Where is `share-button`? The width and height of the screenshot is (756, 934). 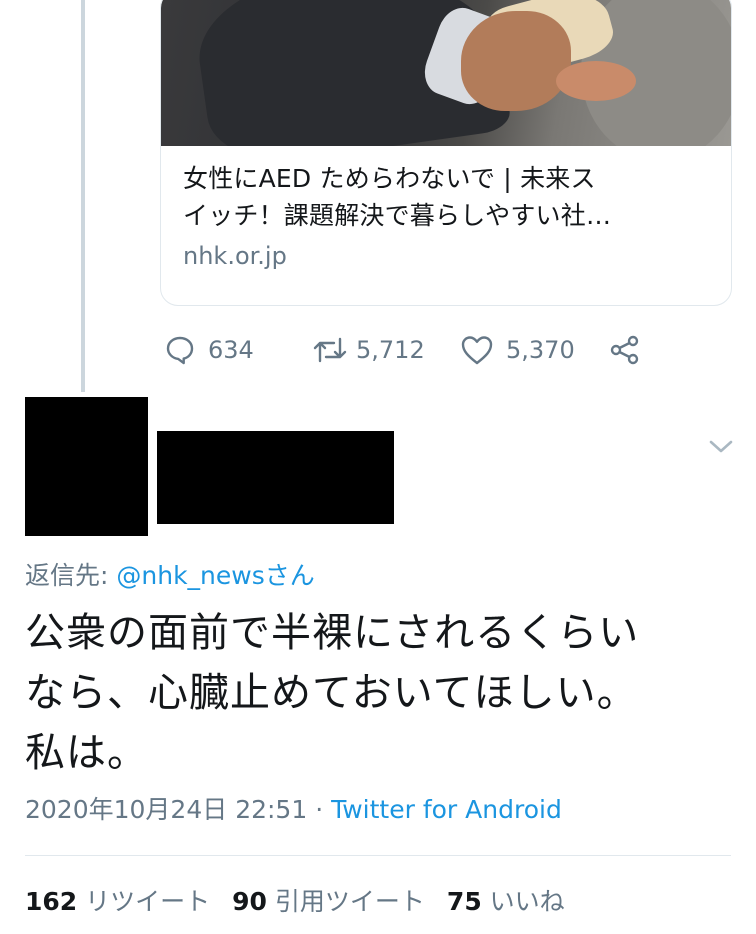
share-button is located at coordinates (625, 350).